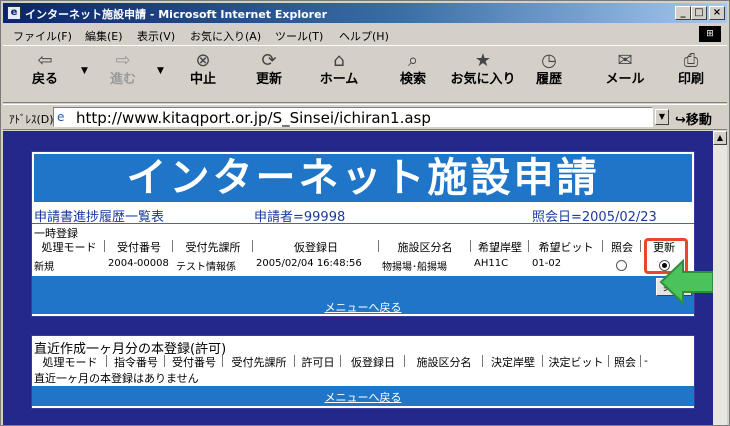 The width and height of the screenshot is (730, 426). What do you see at coordinates (646, 360) in the screenshot?
I see `col-extra: -` at bounding box center [646, 360].